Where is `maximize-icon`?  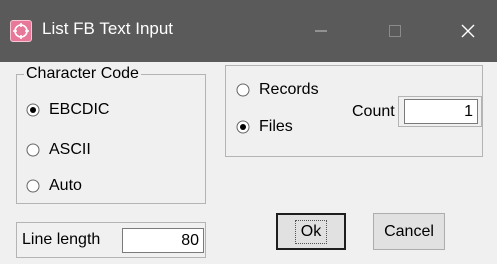 maximize-icon is located at coordinates (395, 31).